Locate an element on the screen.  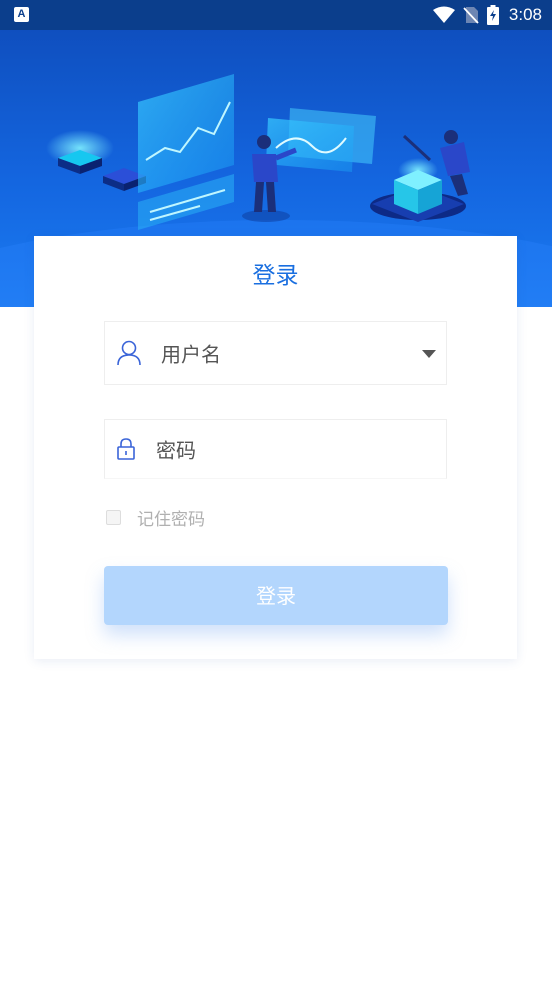
remember-password: 记住密码 is located at coordinates (155, 518).